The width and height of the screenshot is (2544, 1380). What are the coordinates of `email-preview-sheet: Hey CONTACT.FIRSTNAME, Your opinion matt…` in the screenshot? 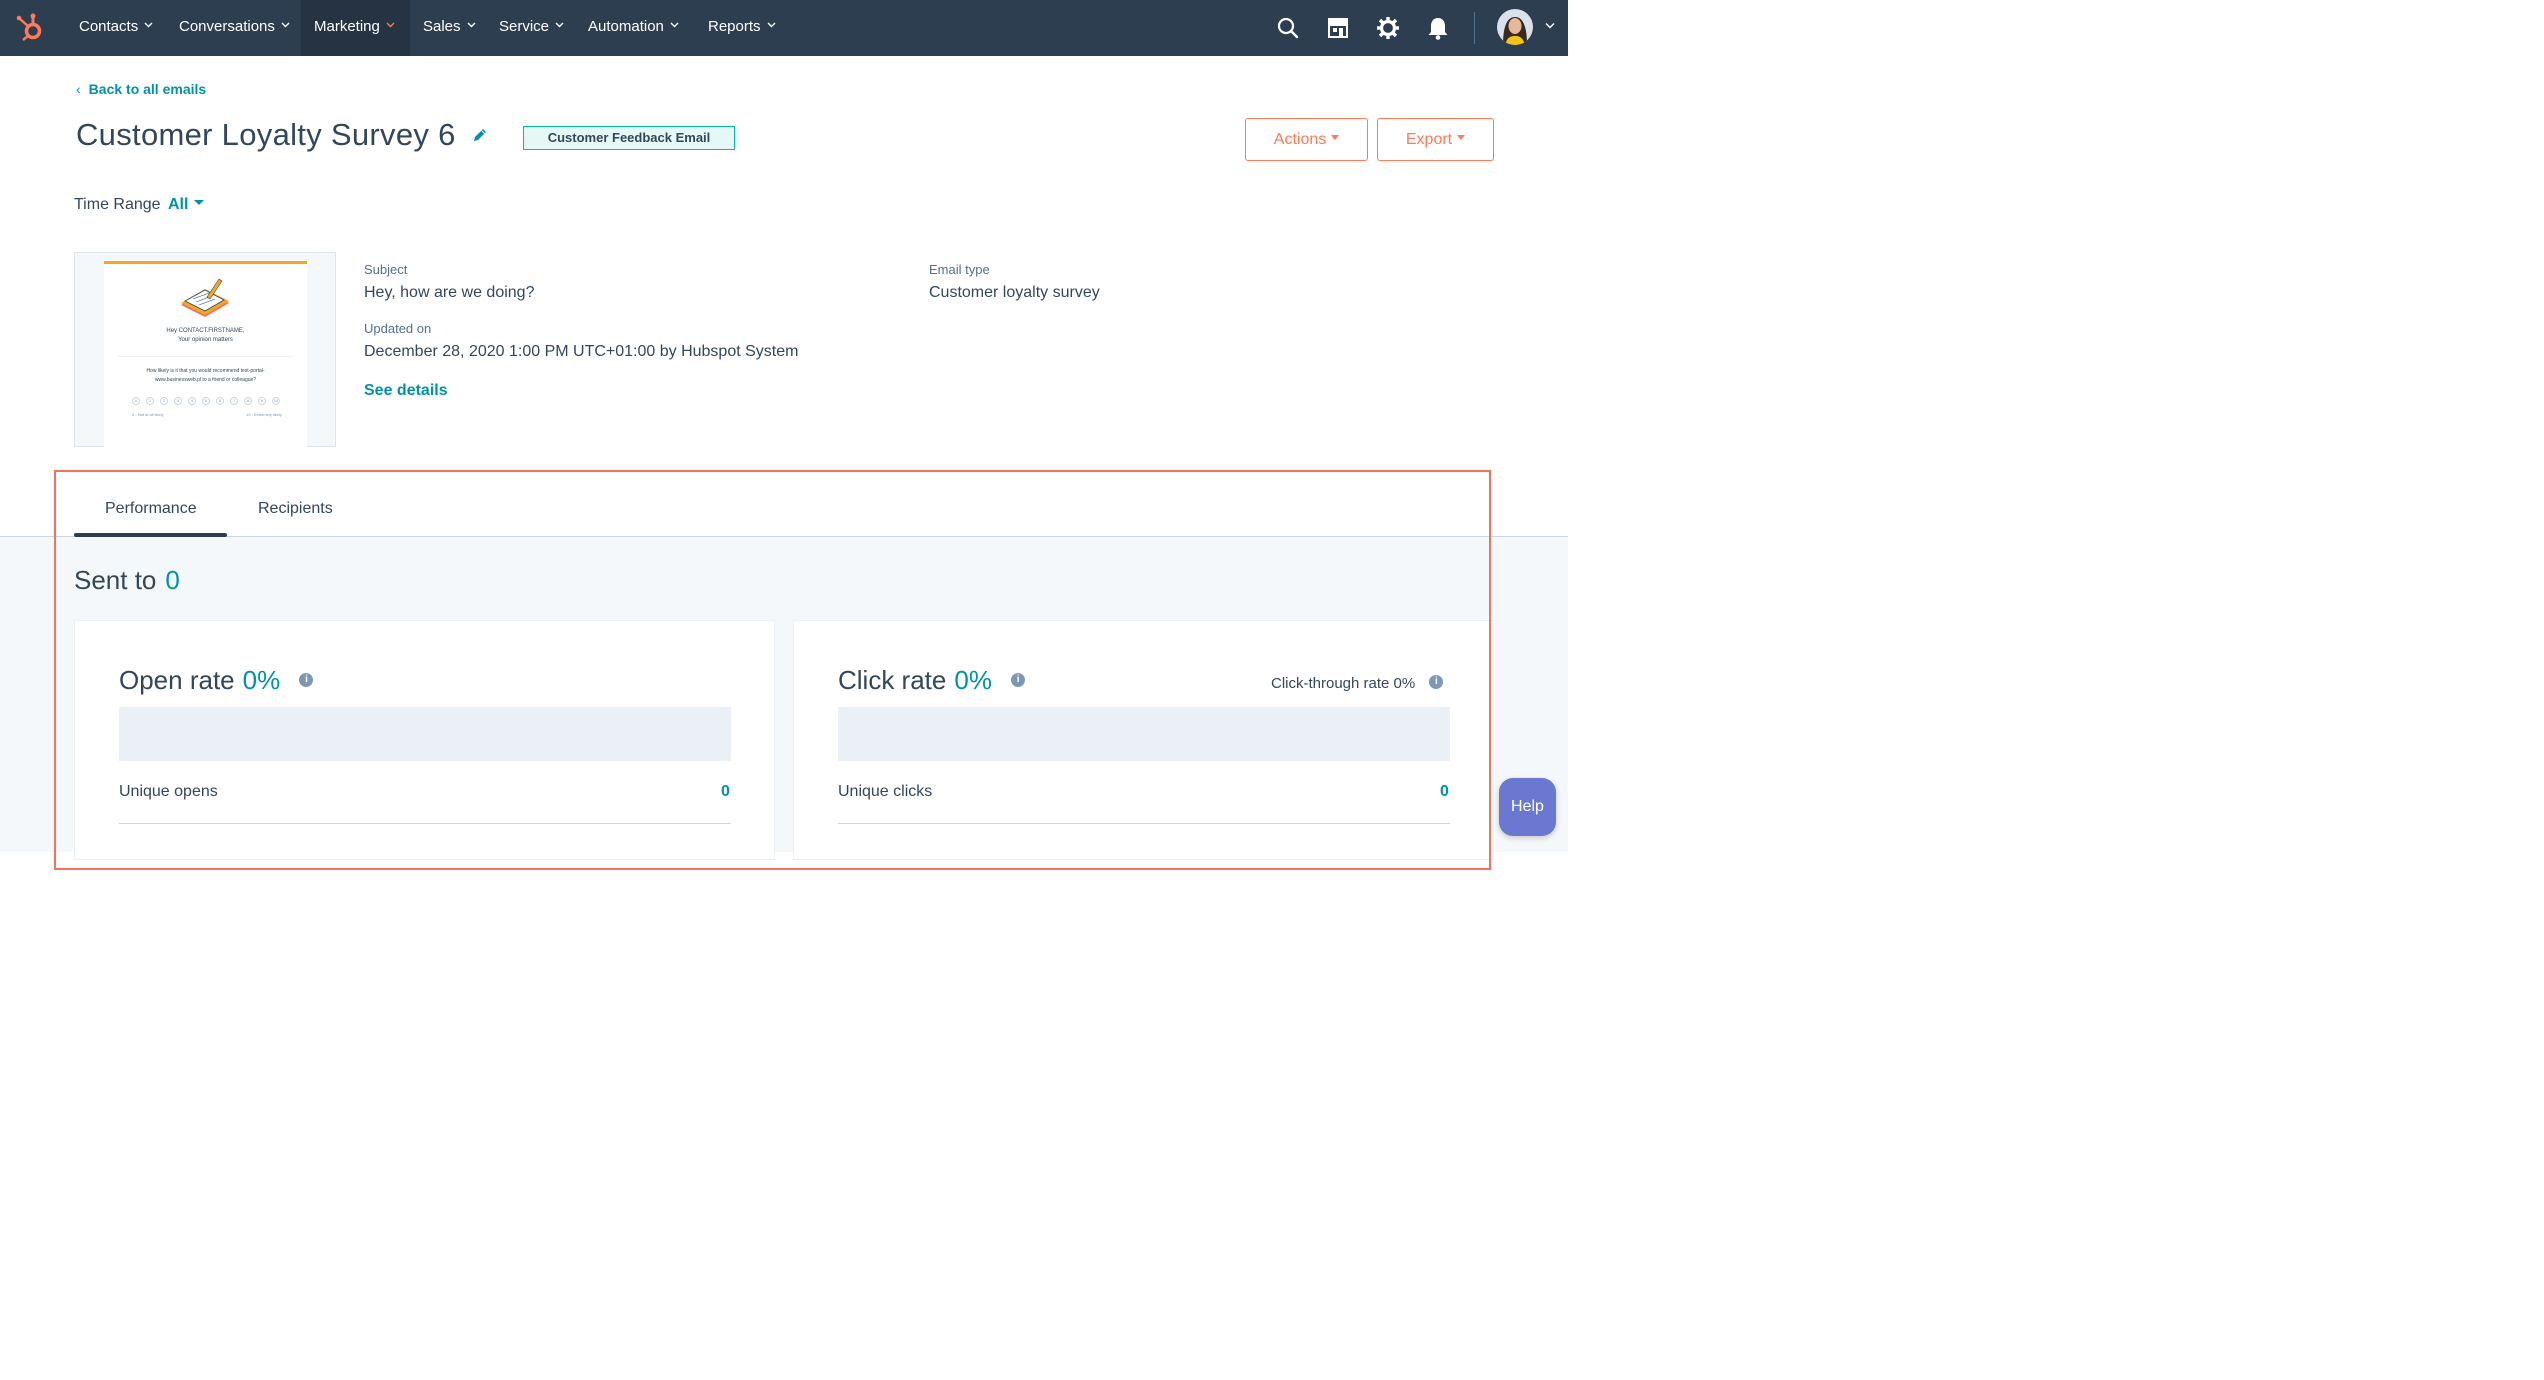 It's located at (205, 356).